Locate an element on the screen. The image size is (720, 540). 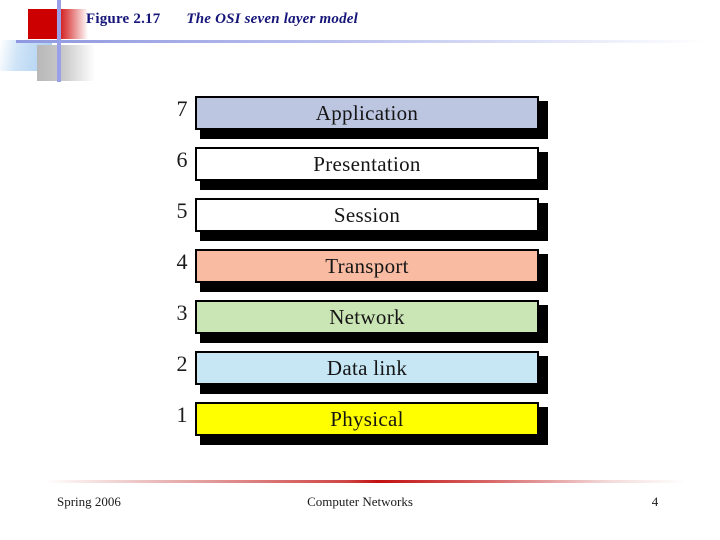
layer-box: Presentation is located at coordinates (367, 164).